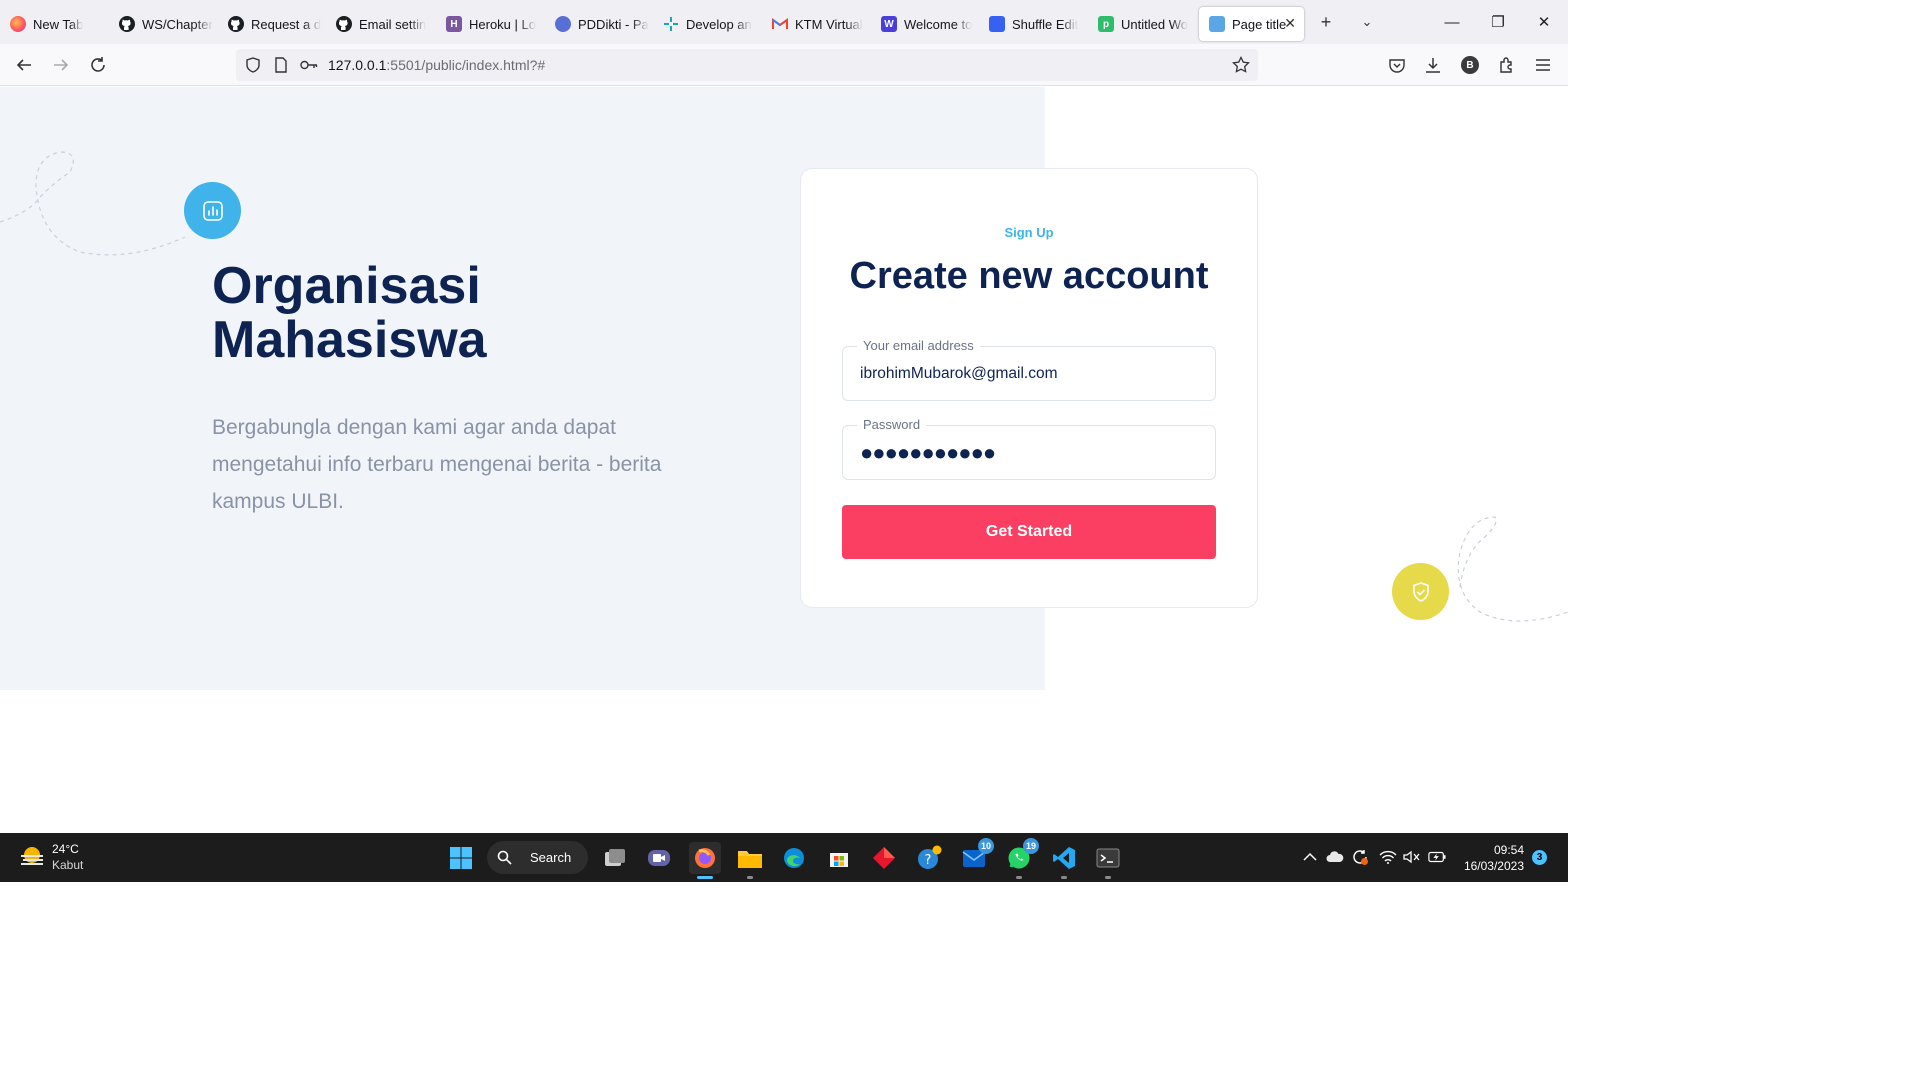  I want to click on terminal-icon, so click(1108, 858).